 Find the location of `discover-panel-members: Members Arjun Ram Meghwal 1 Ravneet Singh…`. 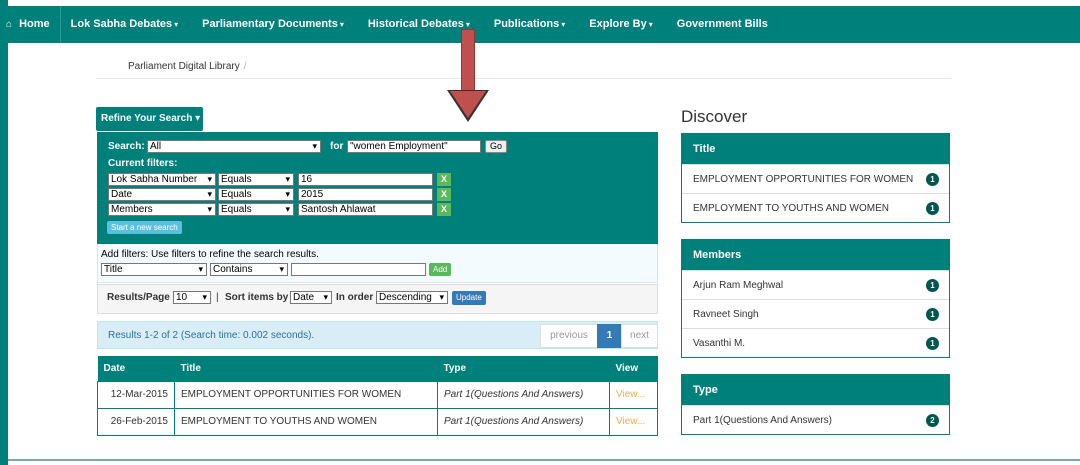

discover-panel-members: Members Arjun Ram Meghwal 1 Ravneet Singh… is located at coordinates (815, 298).